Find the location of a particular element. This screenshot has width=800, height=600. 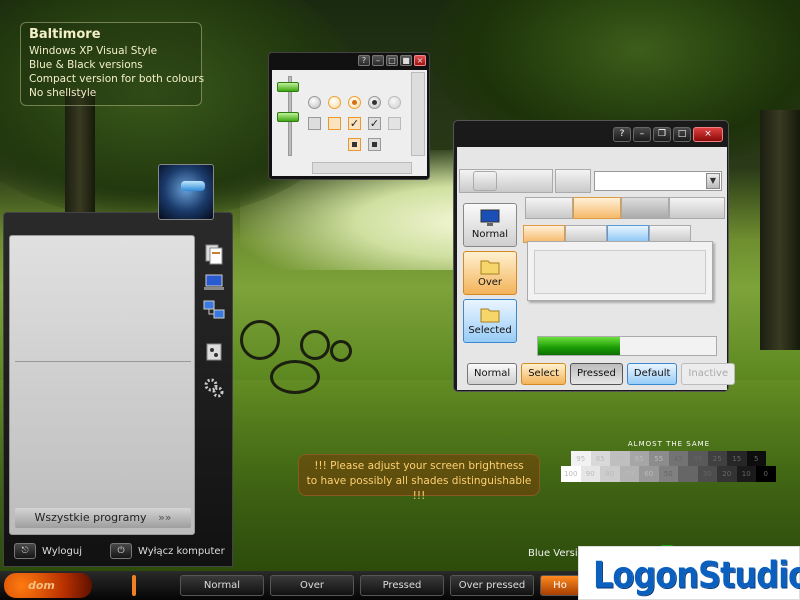

taskbar-button-over-pressed: Over pressed is located at coordinates (492, 585).